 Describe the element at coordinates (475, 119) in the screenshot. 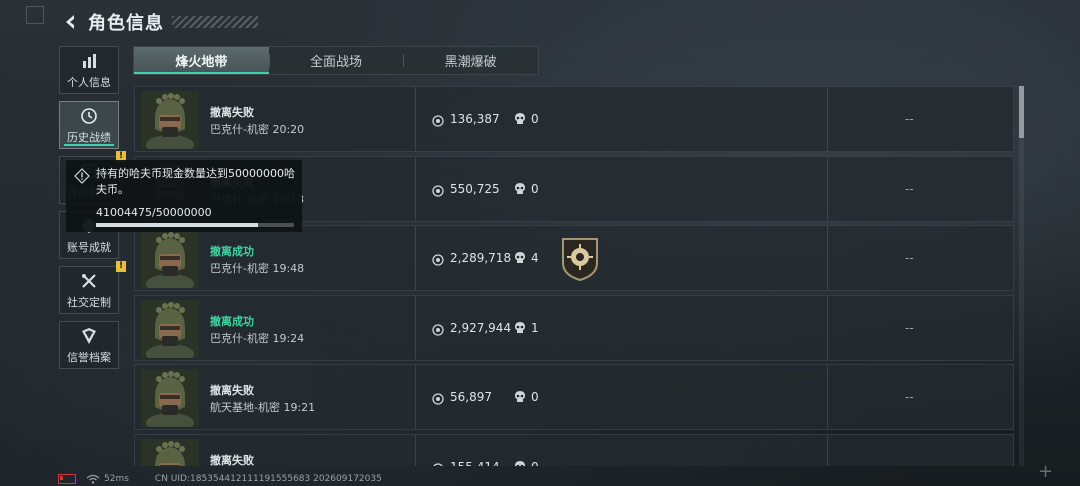

I see `coin-value: 136,387` at that location.